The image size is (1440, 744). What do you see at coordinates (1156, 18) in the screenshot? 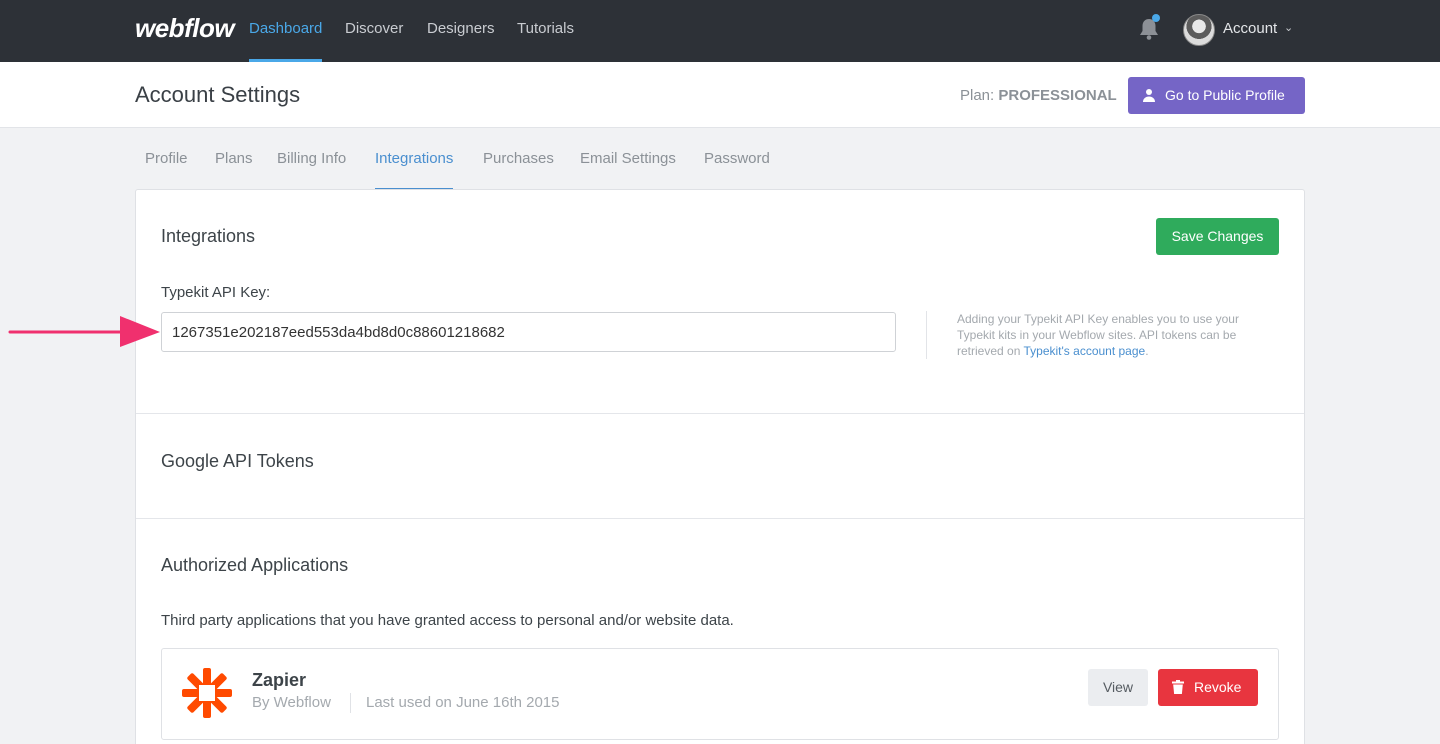
I see `notification-dot` at bounding box center [1156, 18].